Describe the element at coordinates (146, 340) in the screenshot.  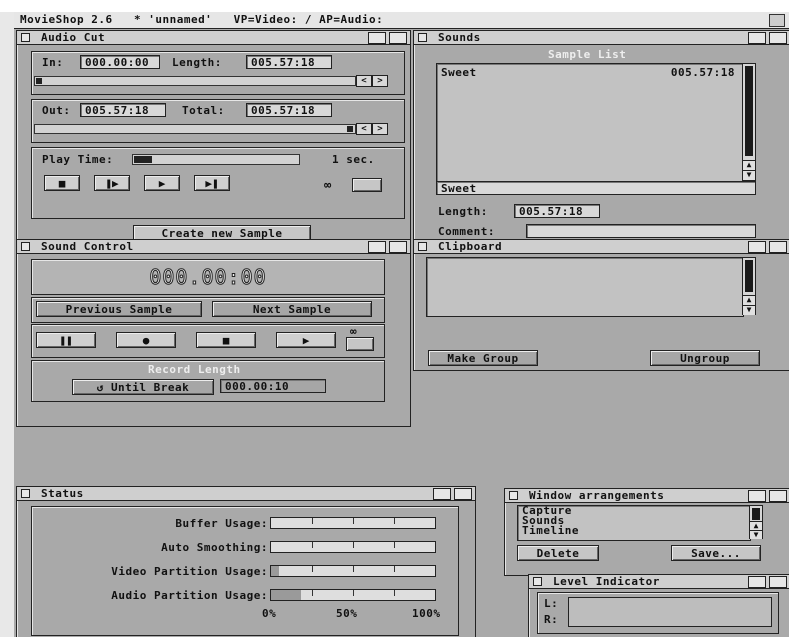
I see `record-button: ●` at that location.